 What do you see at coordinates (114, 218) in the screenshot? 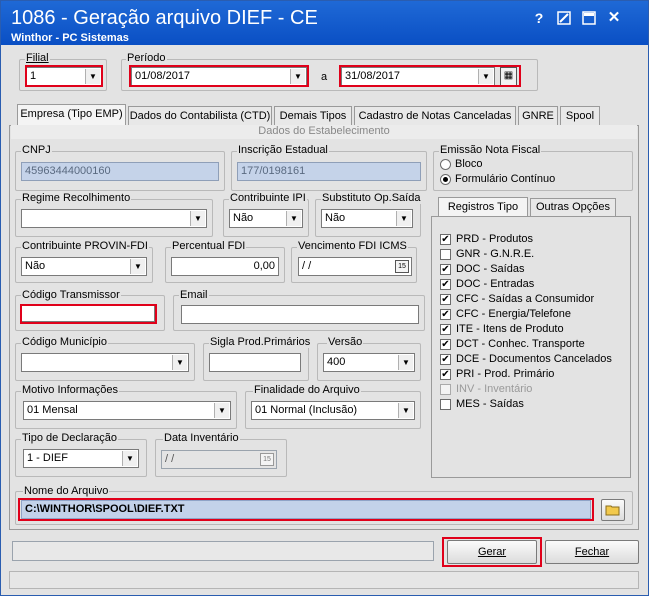
I see `regime-select: ▼` at bounding box center [114, 218].